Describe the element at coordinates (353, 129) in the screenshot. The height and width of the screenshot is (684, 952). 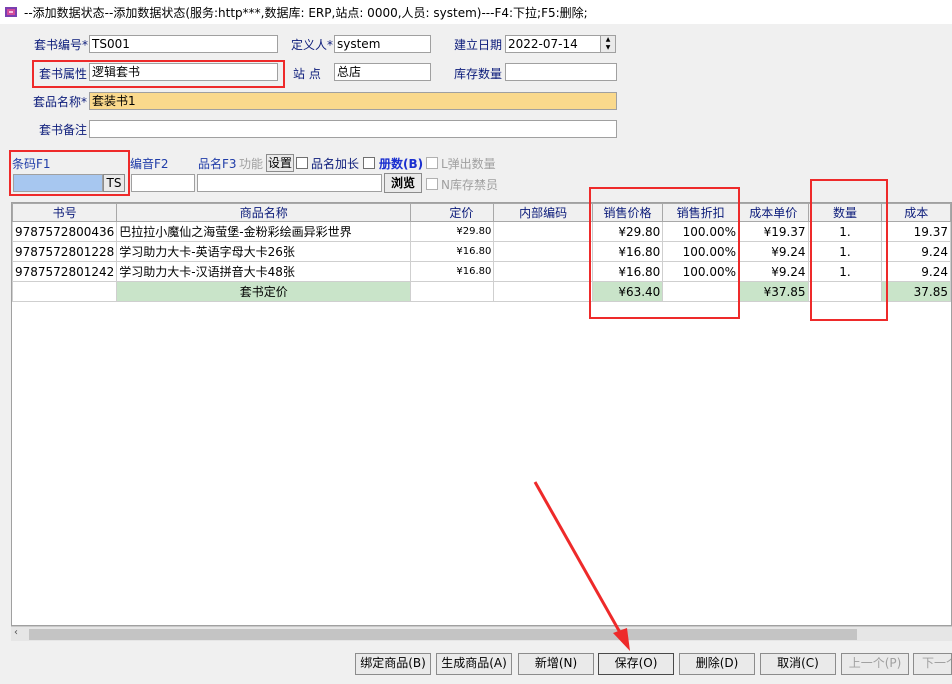
I see `remark-input` at that location.